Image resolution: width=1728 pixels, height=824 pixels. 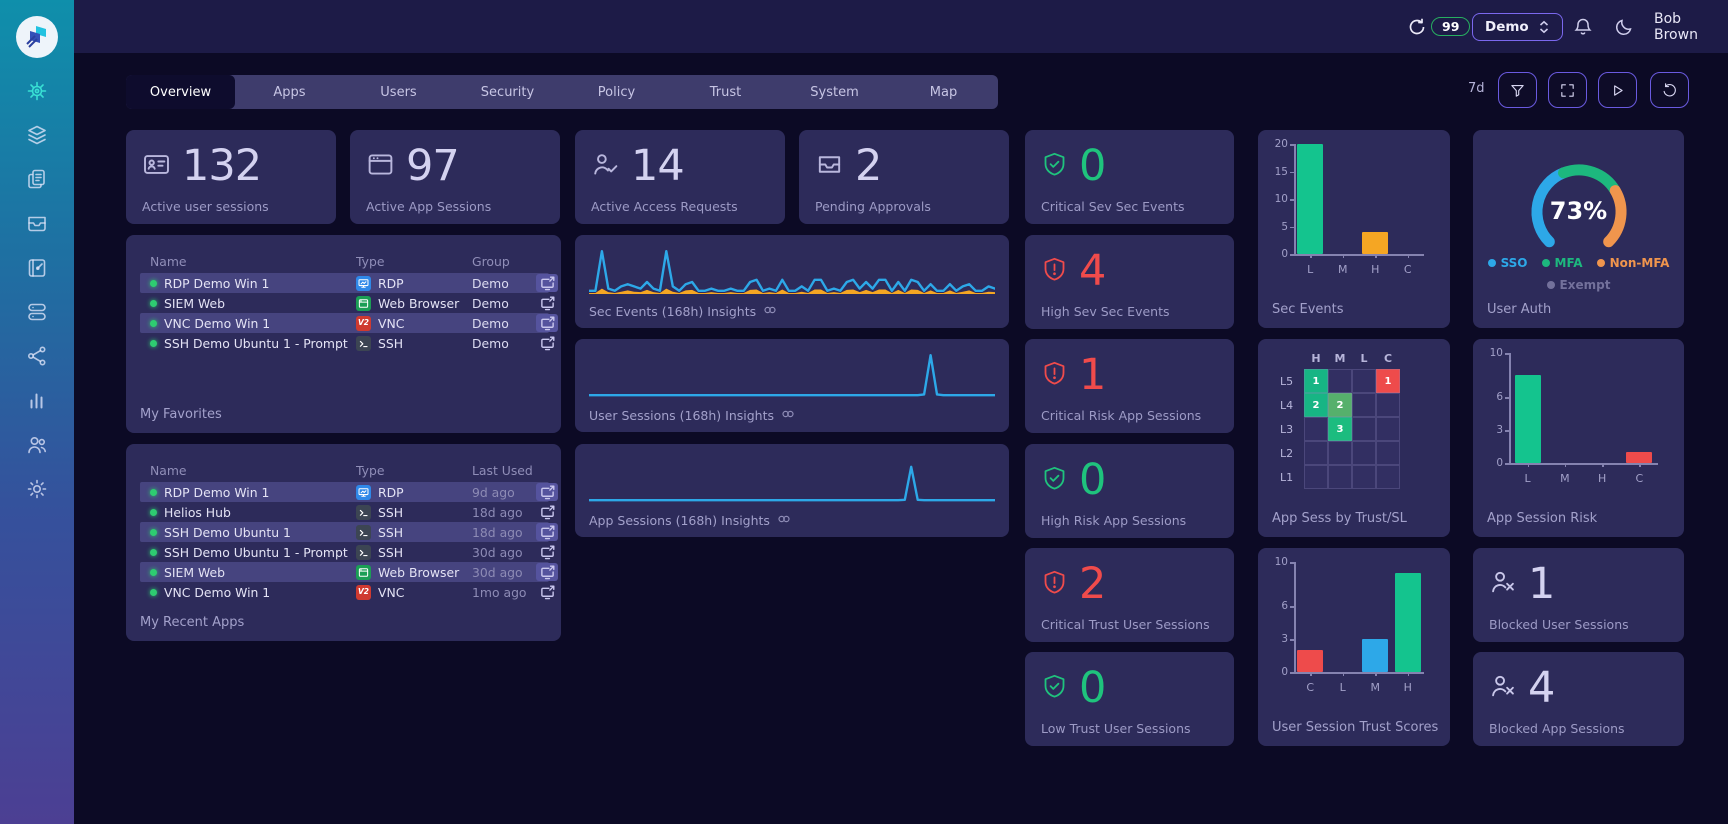 I want to click on table-row: RDP Demo Win 1 RDP 9d ago, so click(x=349, y=492).